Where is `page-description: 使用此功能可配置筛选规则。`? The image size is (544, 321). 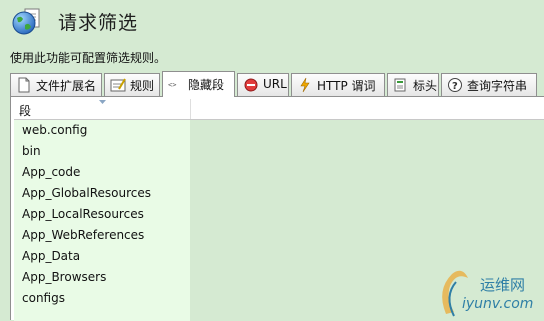
page-description: 使用此功能可配置筛选规则。 is located at coordinates (88, 58).